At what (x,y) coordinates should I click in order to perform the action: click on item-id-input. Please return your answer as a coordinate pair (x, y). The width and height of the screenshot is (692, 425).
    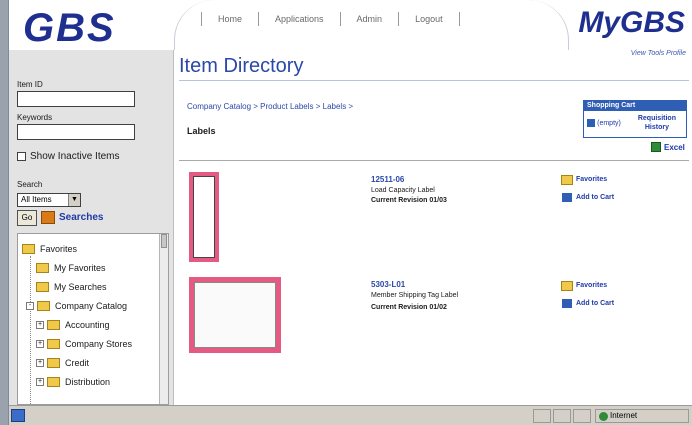
    Looking at the image, I should click on (76, 99).